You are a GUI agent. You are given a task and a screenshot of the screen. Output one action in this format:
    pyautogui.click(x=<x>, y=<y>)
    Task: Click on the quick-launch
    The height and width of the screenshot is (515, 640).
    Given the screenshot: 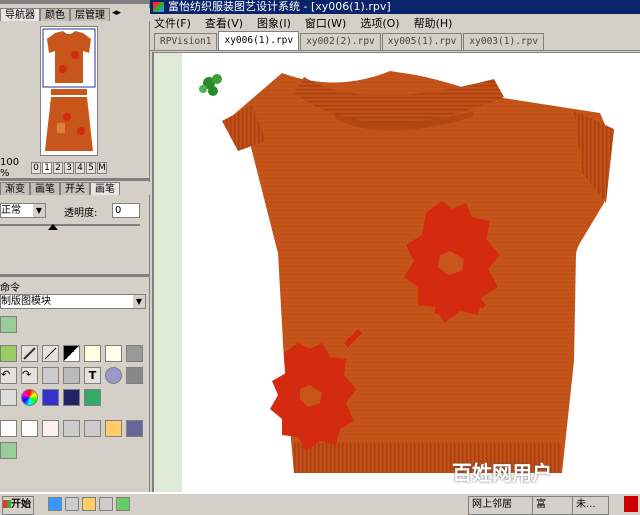 What is the action you would take?
    pyautogui.click(x=89, y=504)
    